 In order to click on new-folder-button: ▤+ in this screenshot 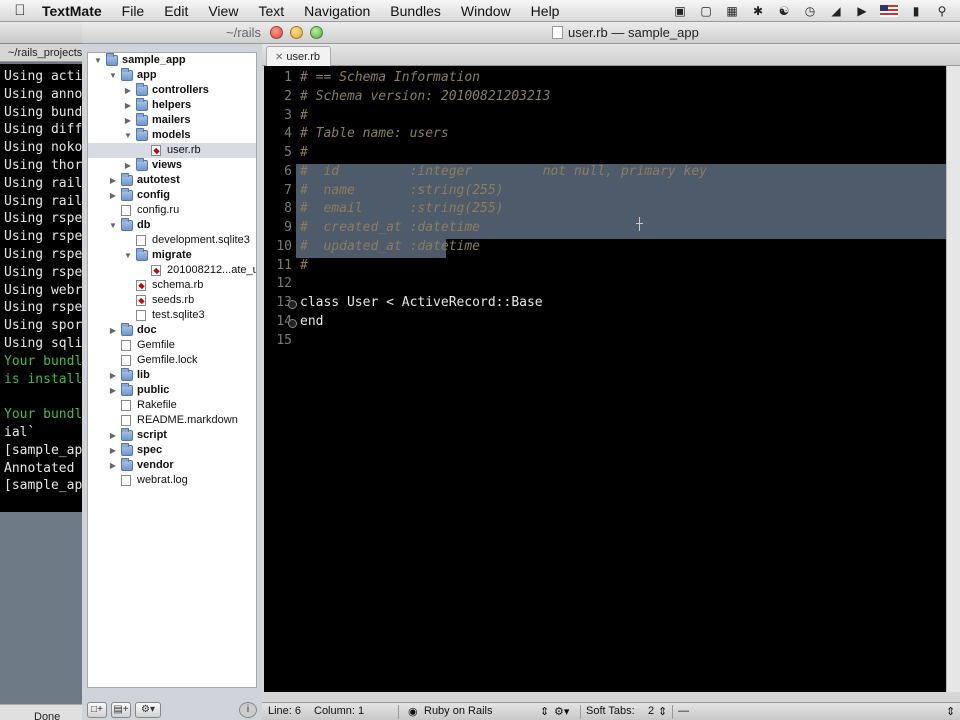, I will do `click(121, 710)`.